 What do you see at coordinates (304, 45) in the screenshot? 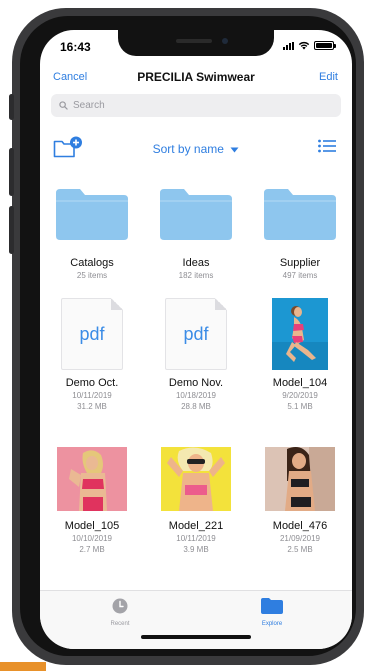
I see `wifi-icon` at bounding box center [304, 45].